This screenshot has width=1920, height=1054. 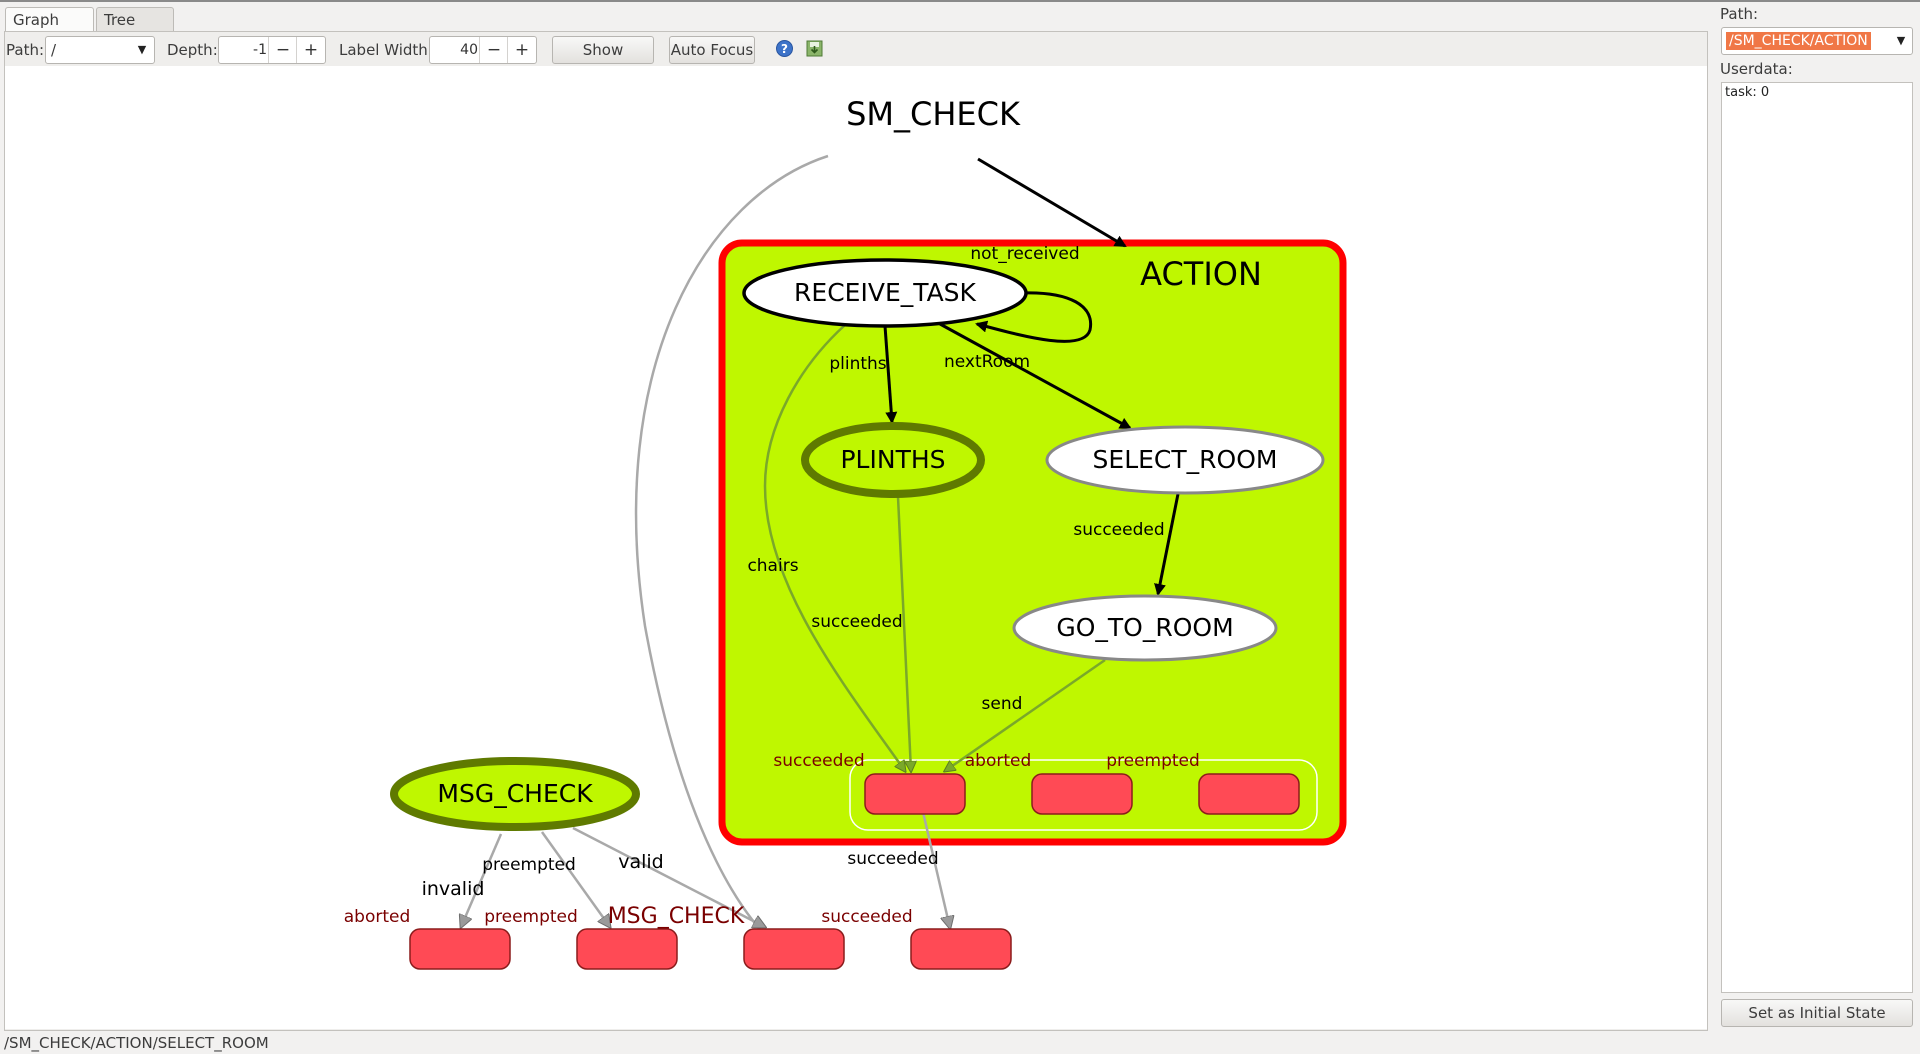 I want to click on go-to-room-label: GO_TO_ROOM, so click(x=1144, y=627).